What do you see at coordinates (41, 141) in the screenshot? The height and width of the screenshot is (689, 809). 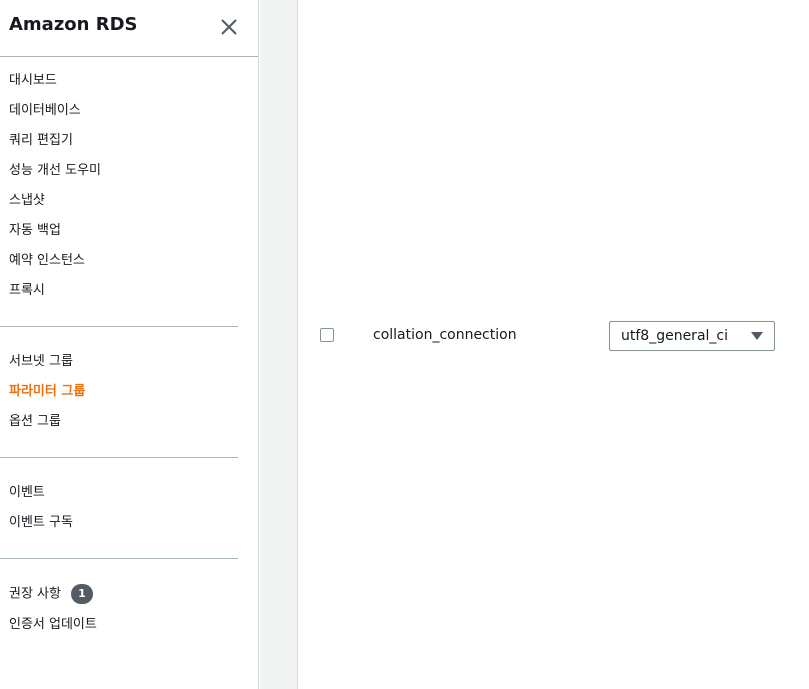 I see `sidebar-item-query-editor: 쿼리 편집기` at bounding box center [41, 141].